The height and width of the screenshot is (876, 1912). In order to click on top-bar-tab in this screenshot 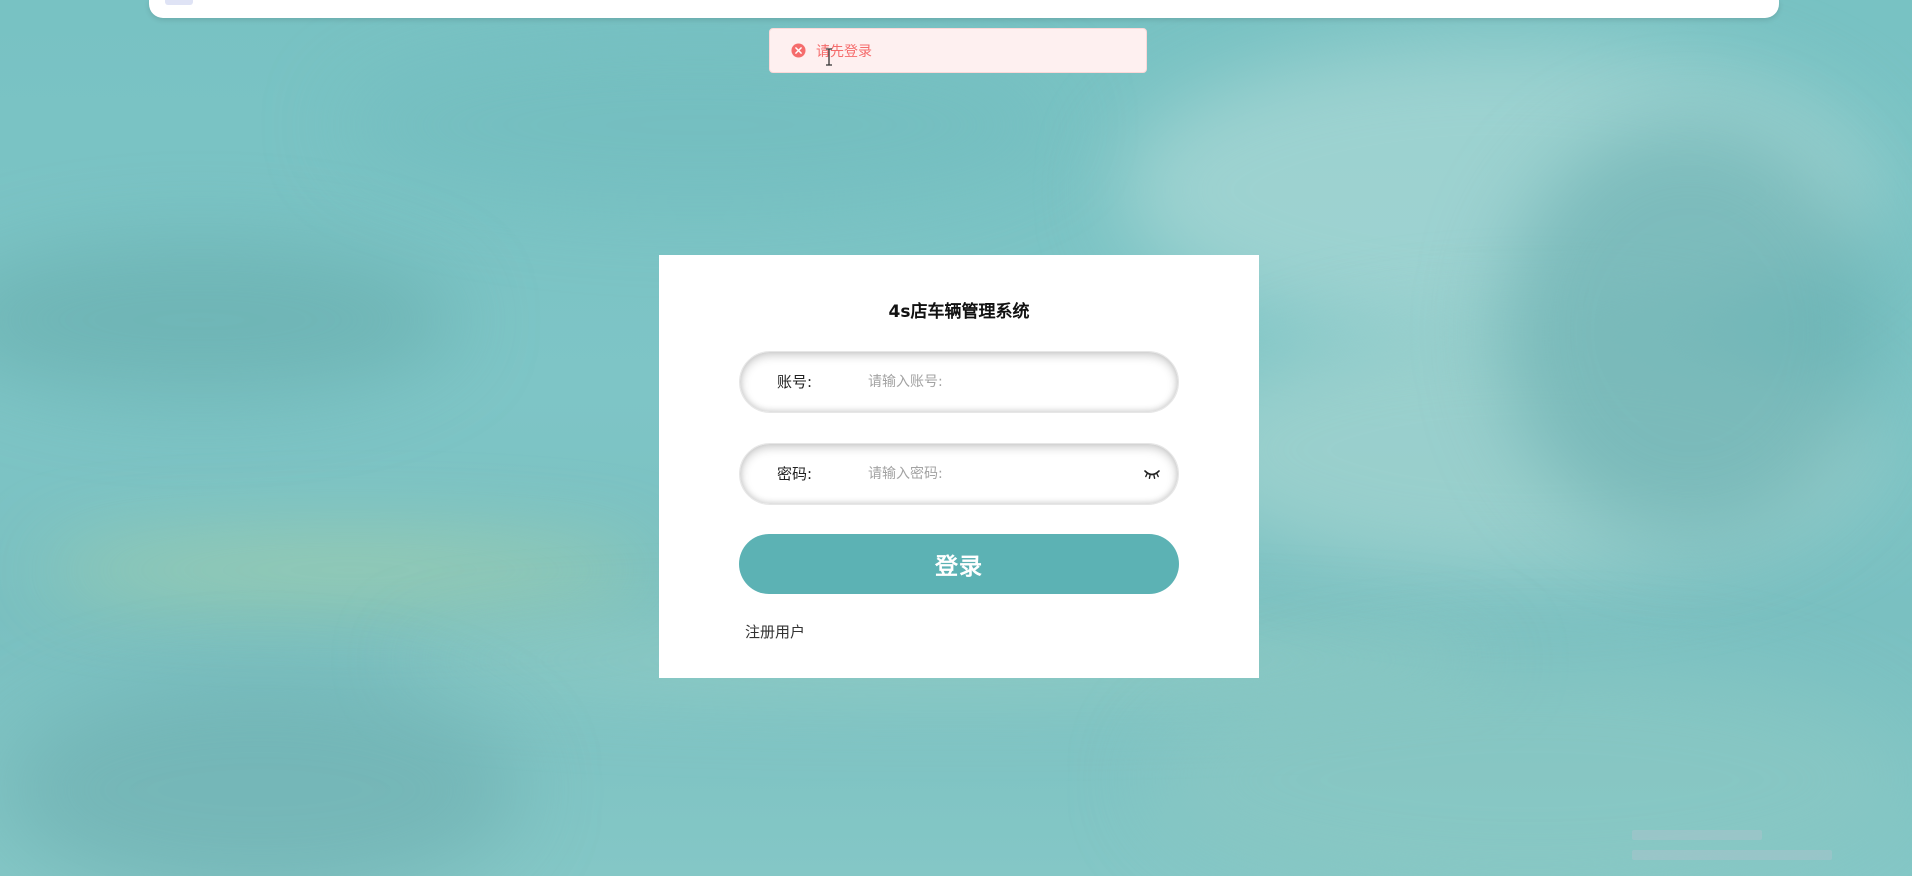, I will do `click(179, 2)`.